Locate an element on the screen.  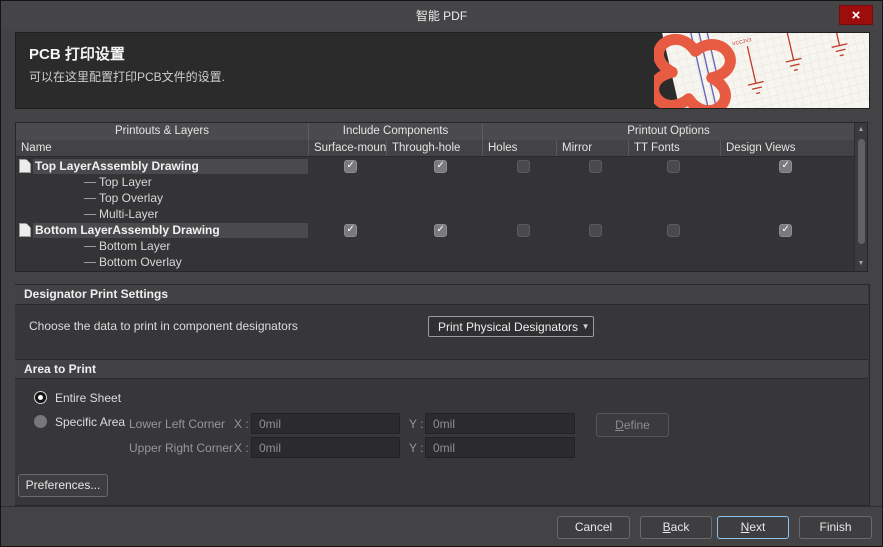
column-header-mirror: Mirror is located at coordinates (592, 148).